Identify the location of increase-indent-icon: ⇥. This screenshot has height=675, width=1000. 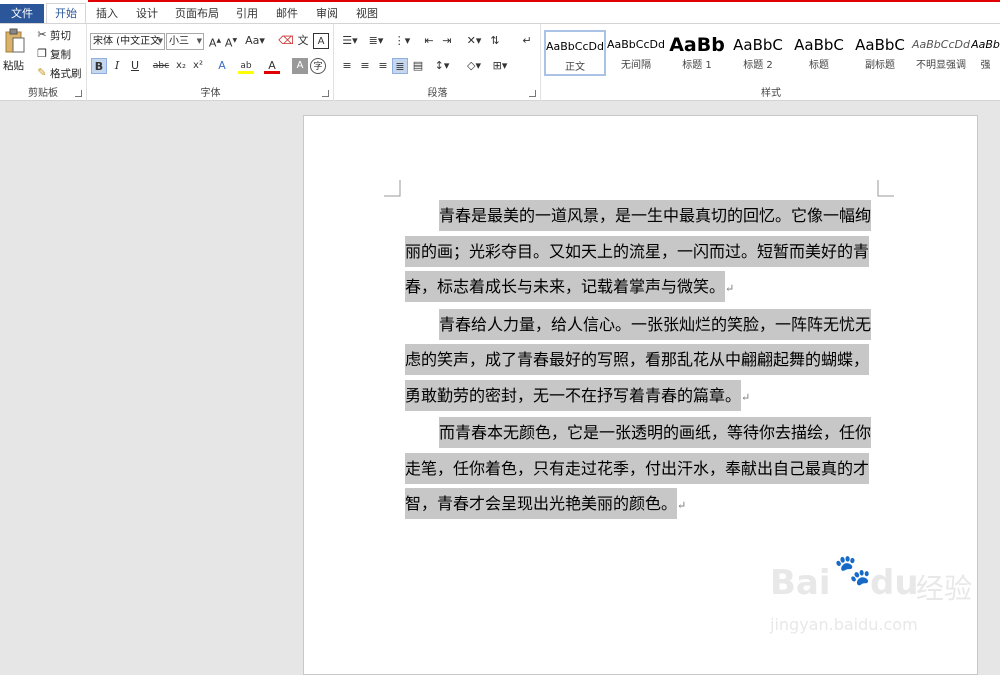
(447, 41).